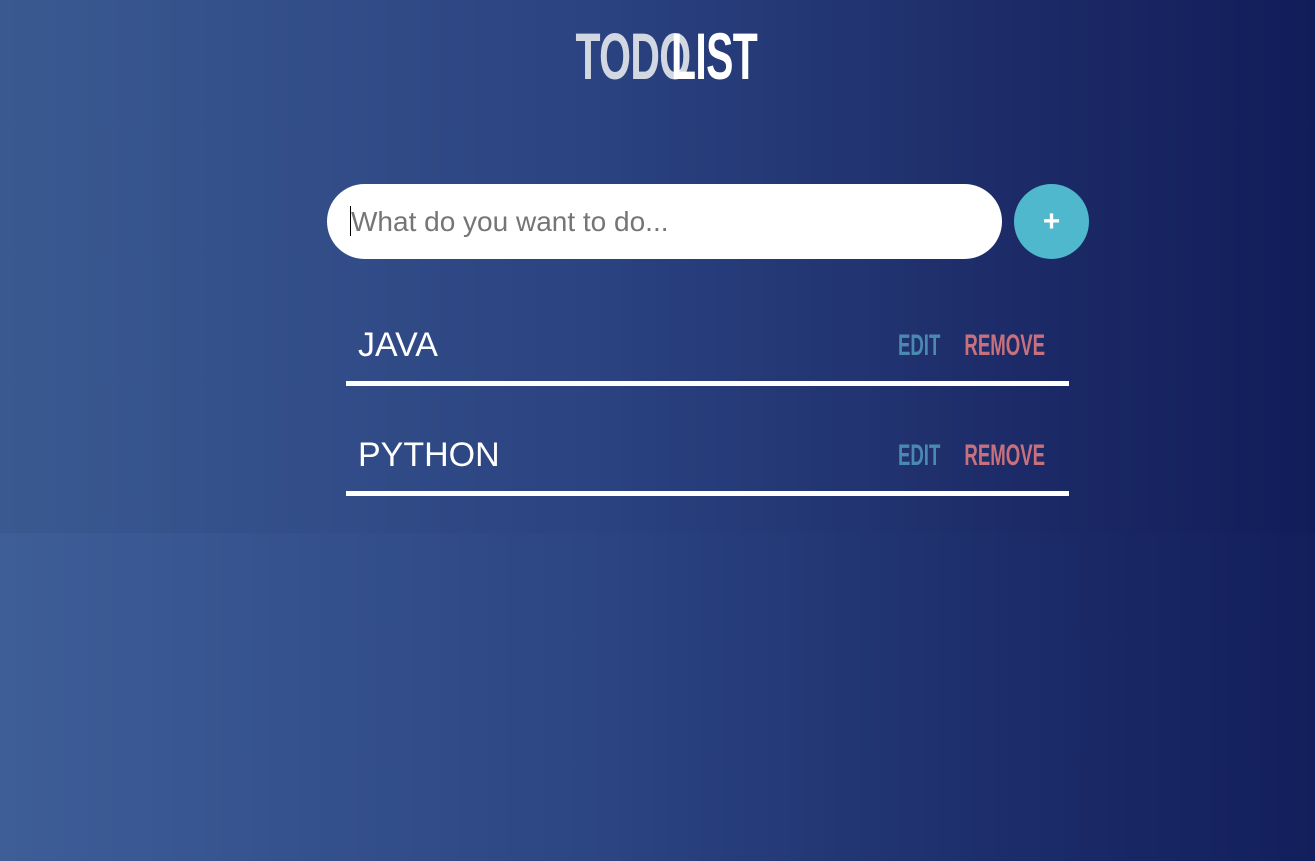 The image size is (1315, 861). What do you see at coordinates (707, 365) in the screenshot?
I see `todo-item: JAVA EDIT REMOVE` at bounding box center [707, 365].